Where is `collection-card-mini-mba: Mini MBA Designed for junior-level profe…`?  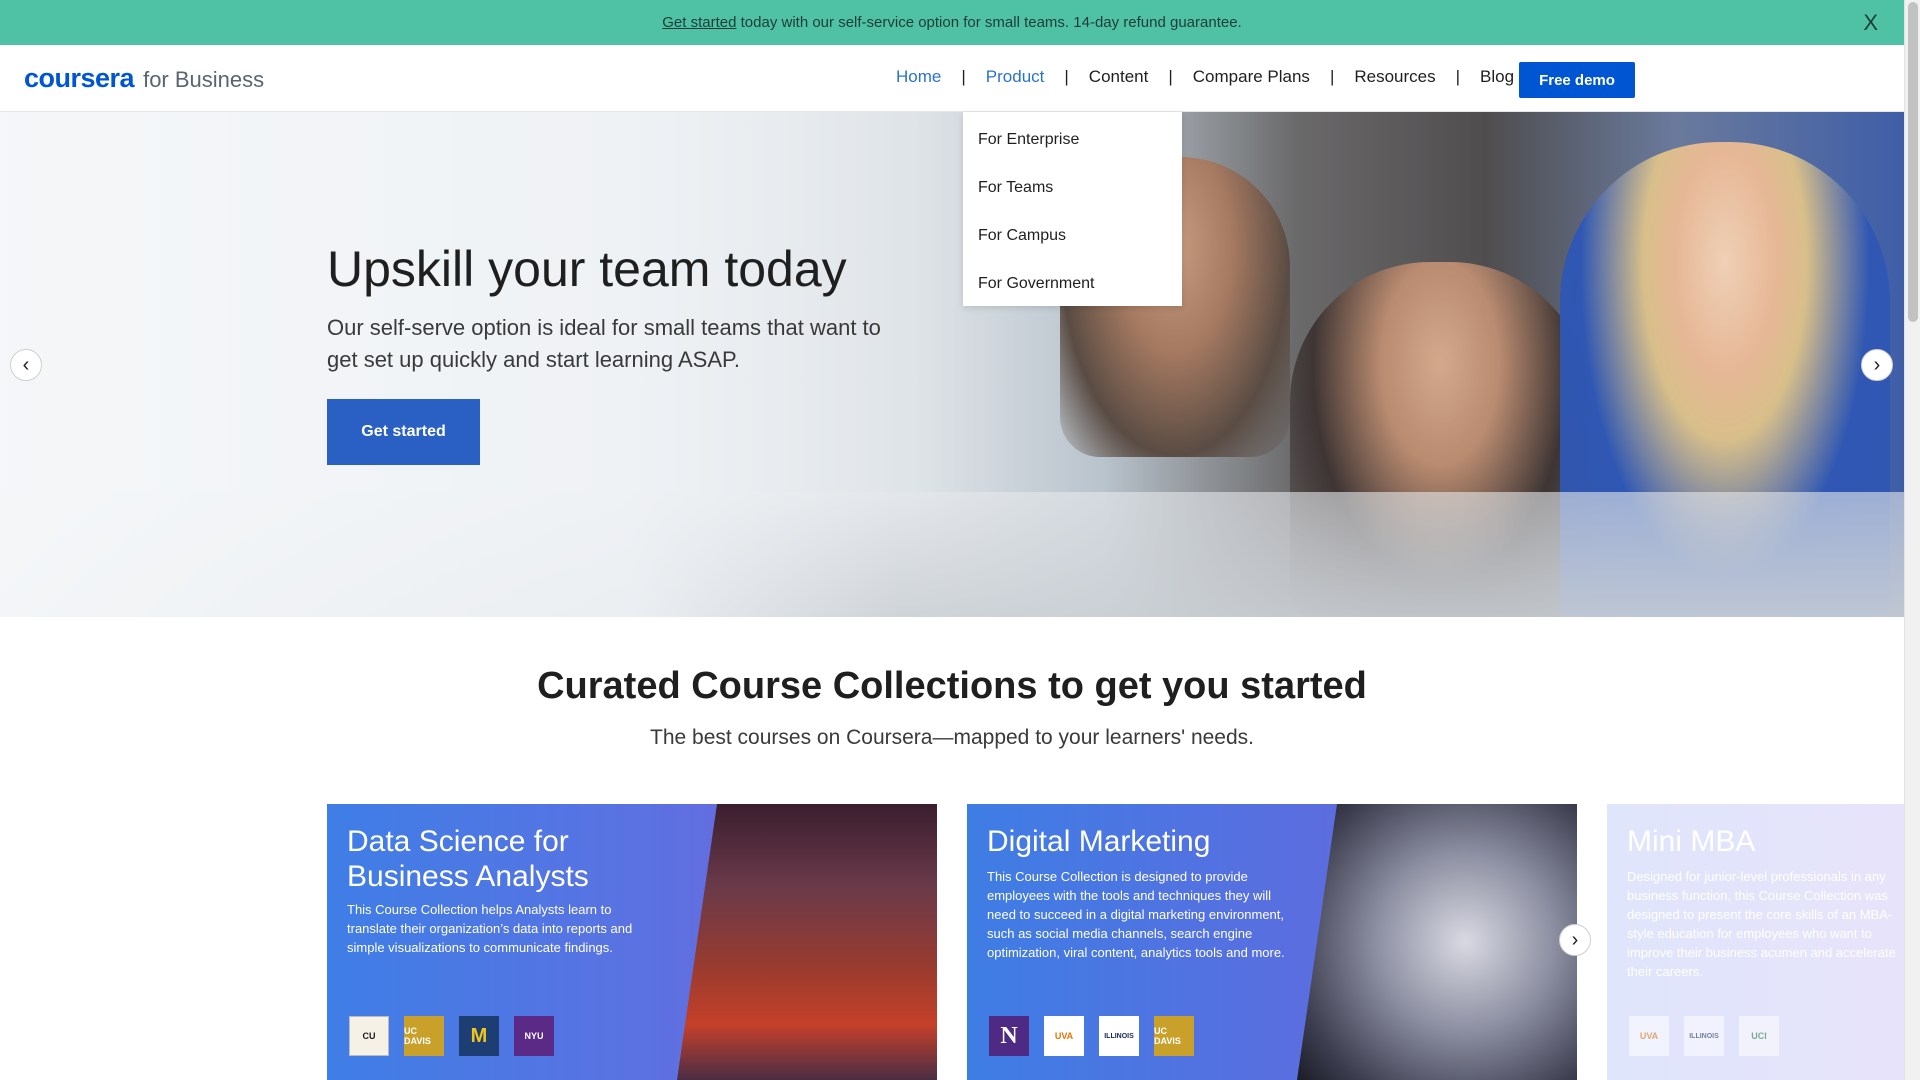
collection-card-mini-mba: Mini MBA Designed for junior-level profe… is located at coordinates (1755, 942).